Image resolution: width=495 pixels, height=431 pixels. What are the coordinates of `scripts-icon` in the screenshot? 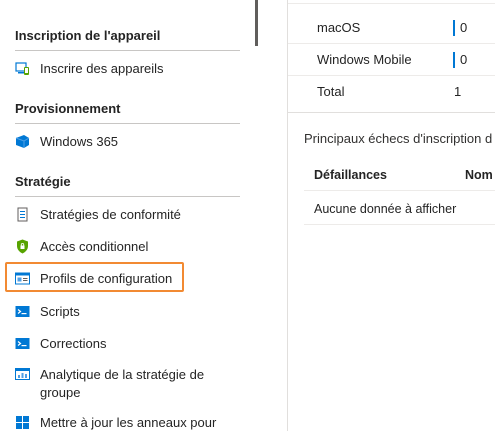 It's located at (22, 311).